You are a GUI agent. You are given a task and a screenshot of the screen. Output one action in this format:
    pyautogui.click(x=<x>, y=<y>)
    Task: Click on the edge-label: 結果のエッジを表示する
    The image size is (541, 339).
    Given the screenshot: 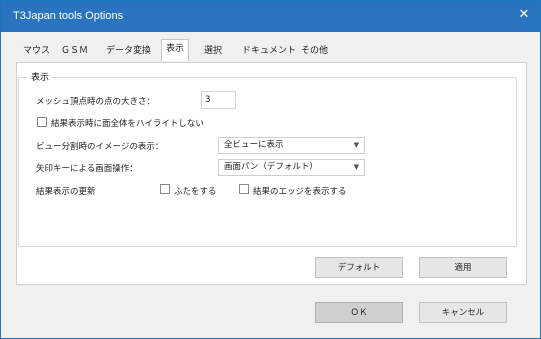 What is the action you would take?
    pyautogui.click(x=300, y=192)
    